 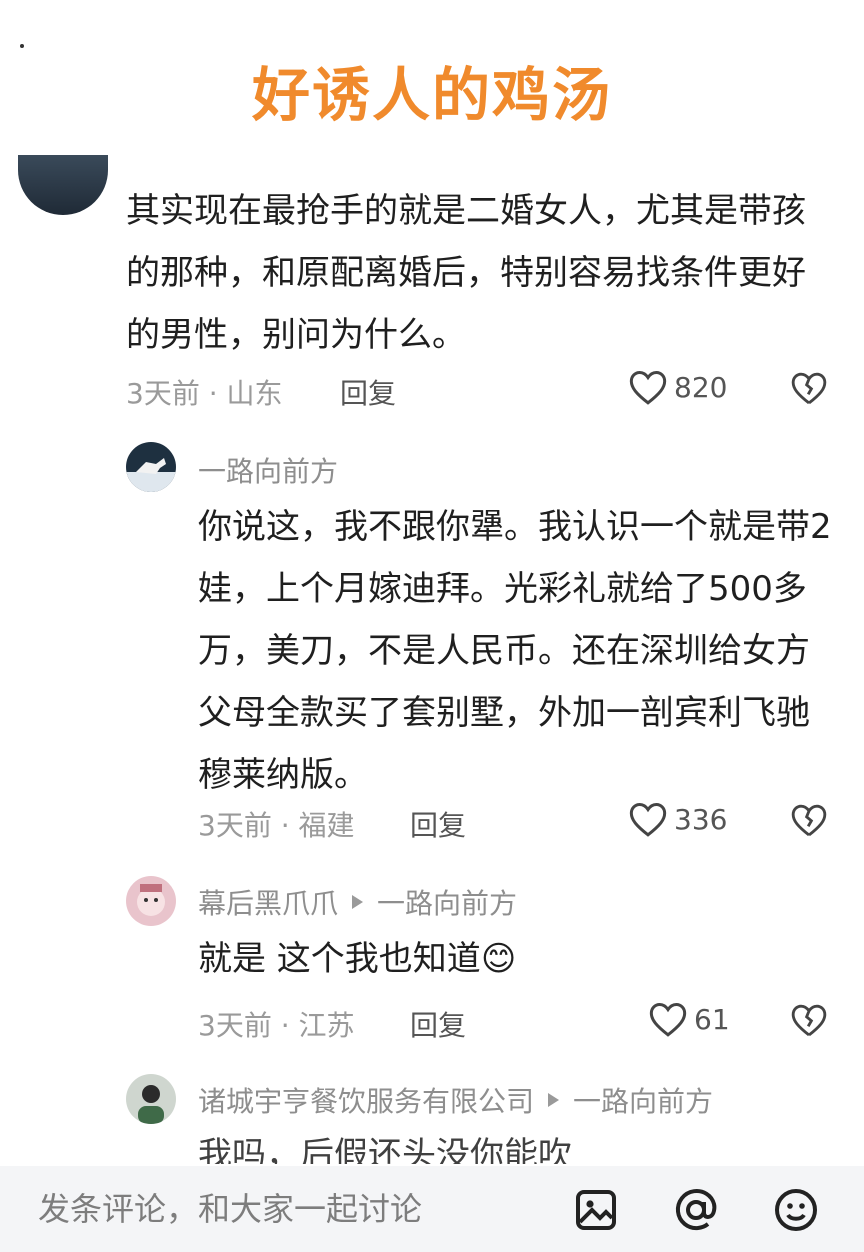 I want to click on status-dot, so click(x=22, y=46).